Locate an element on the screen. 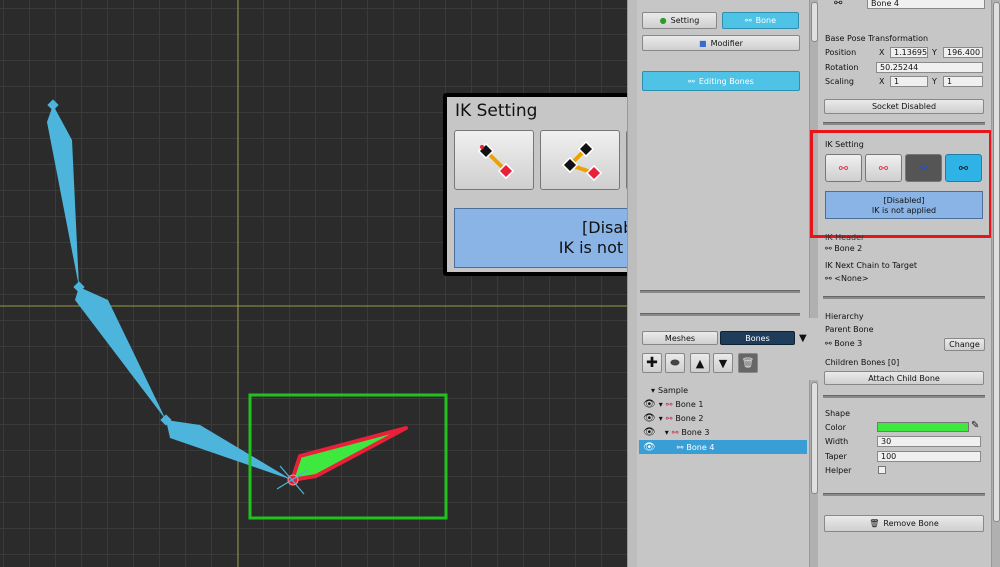 Image resolution: width=1000 pixels, height=567 pixels. layer-icon: ⬬ is located at coordinates (675, 362).